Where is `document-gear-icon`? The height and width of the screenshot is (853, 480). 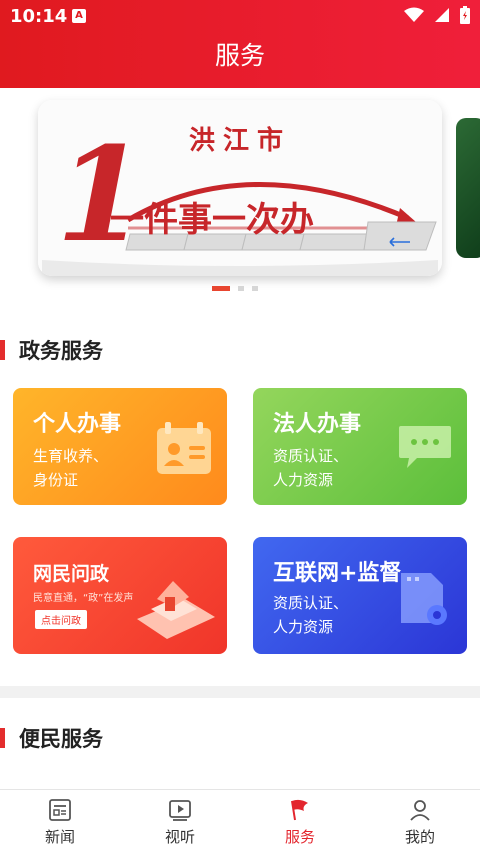
document-gear-icon is located at coordinates (424, 599).